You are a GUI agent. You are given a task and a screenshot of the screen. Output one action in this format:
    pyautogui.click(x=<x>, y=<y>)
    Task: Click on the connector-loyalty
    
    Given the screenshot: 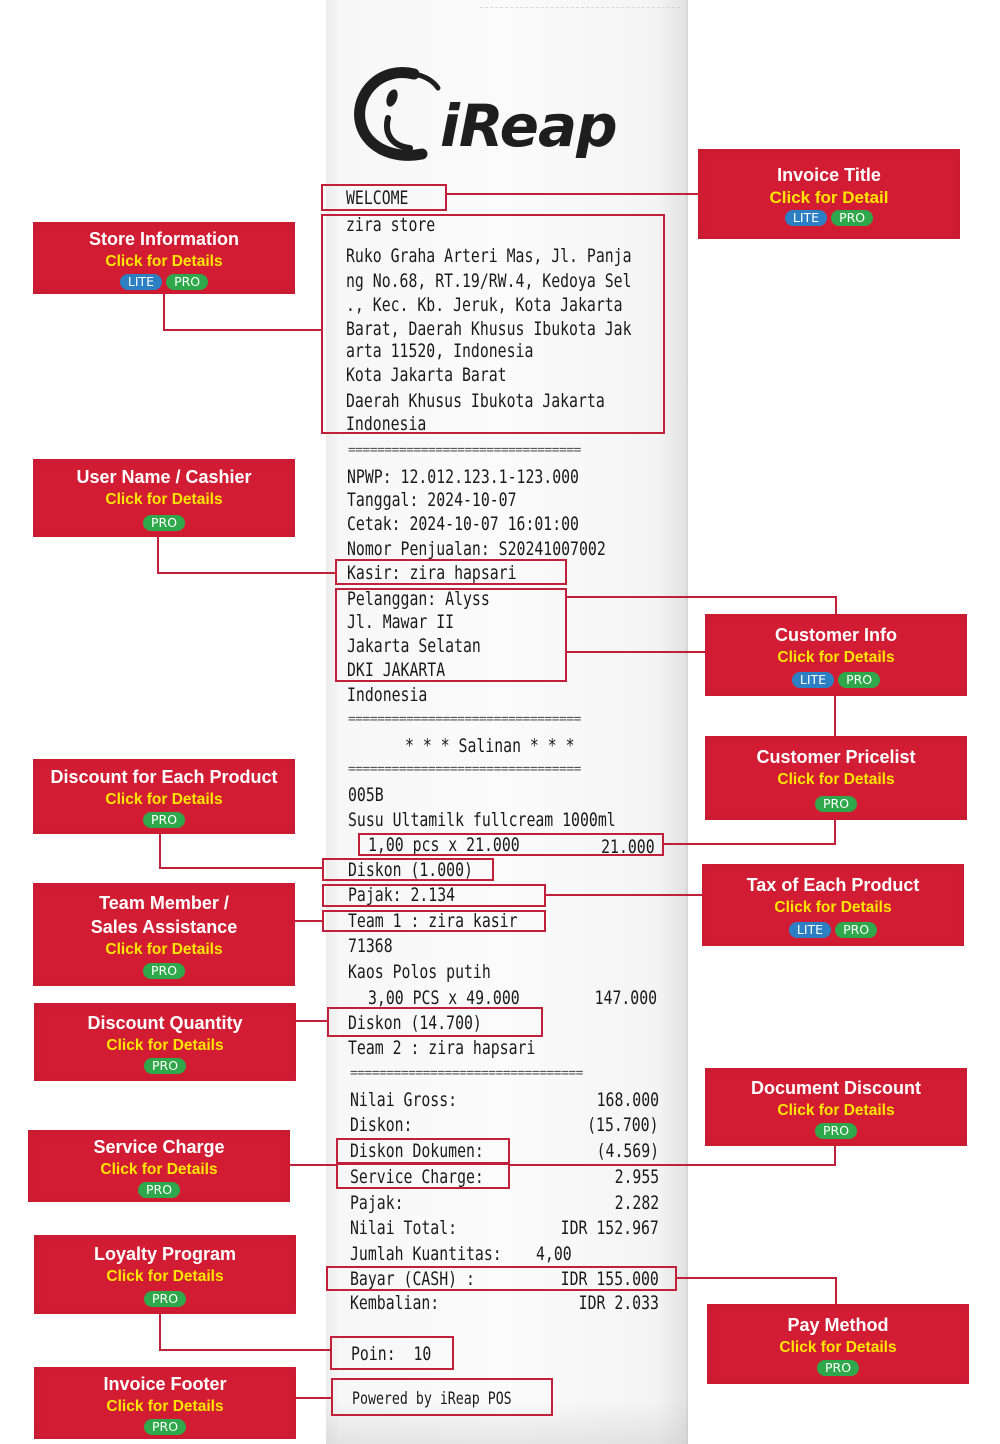 What is the action you would take?
    pyautogui.click(x=245, y=1350)
    